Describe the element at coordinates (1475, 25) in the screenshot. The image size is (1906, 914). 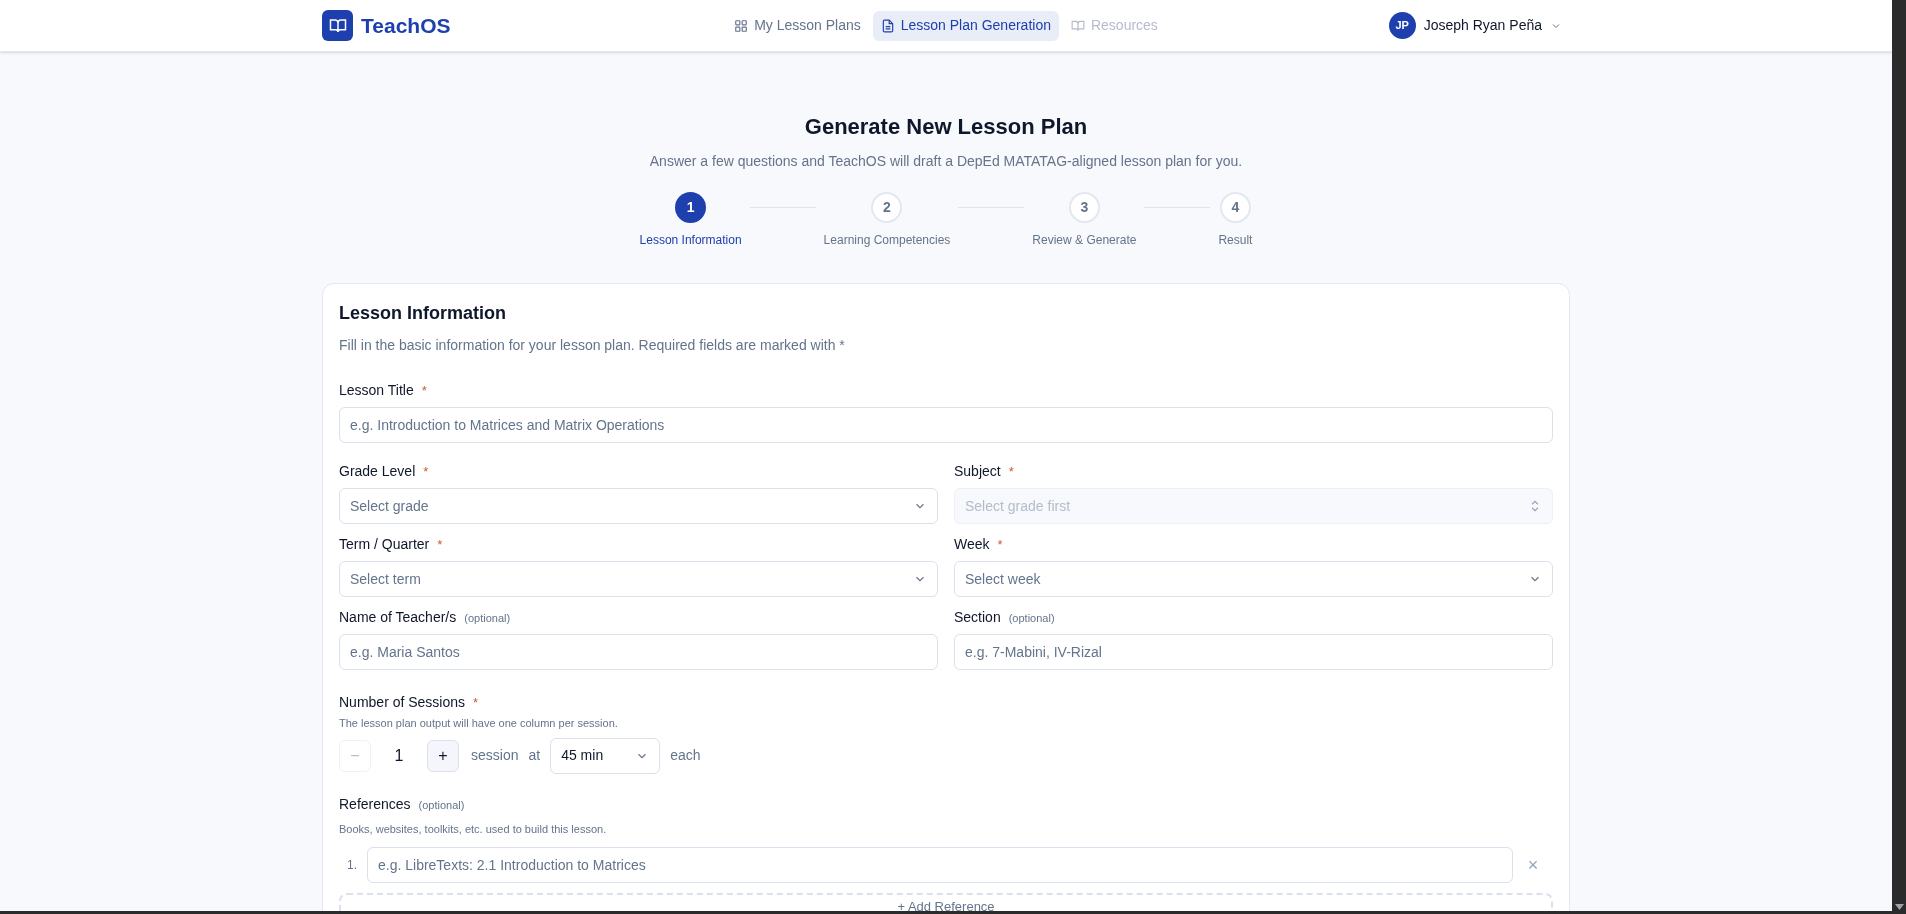
I see `user-menu: JP Joseph Ryan Peña` at that location.